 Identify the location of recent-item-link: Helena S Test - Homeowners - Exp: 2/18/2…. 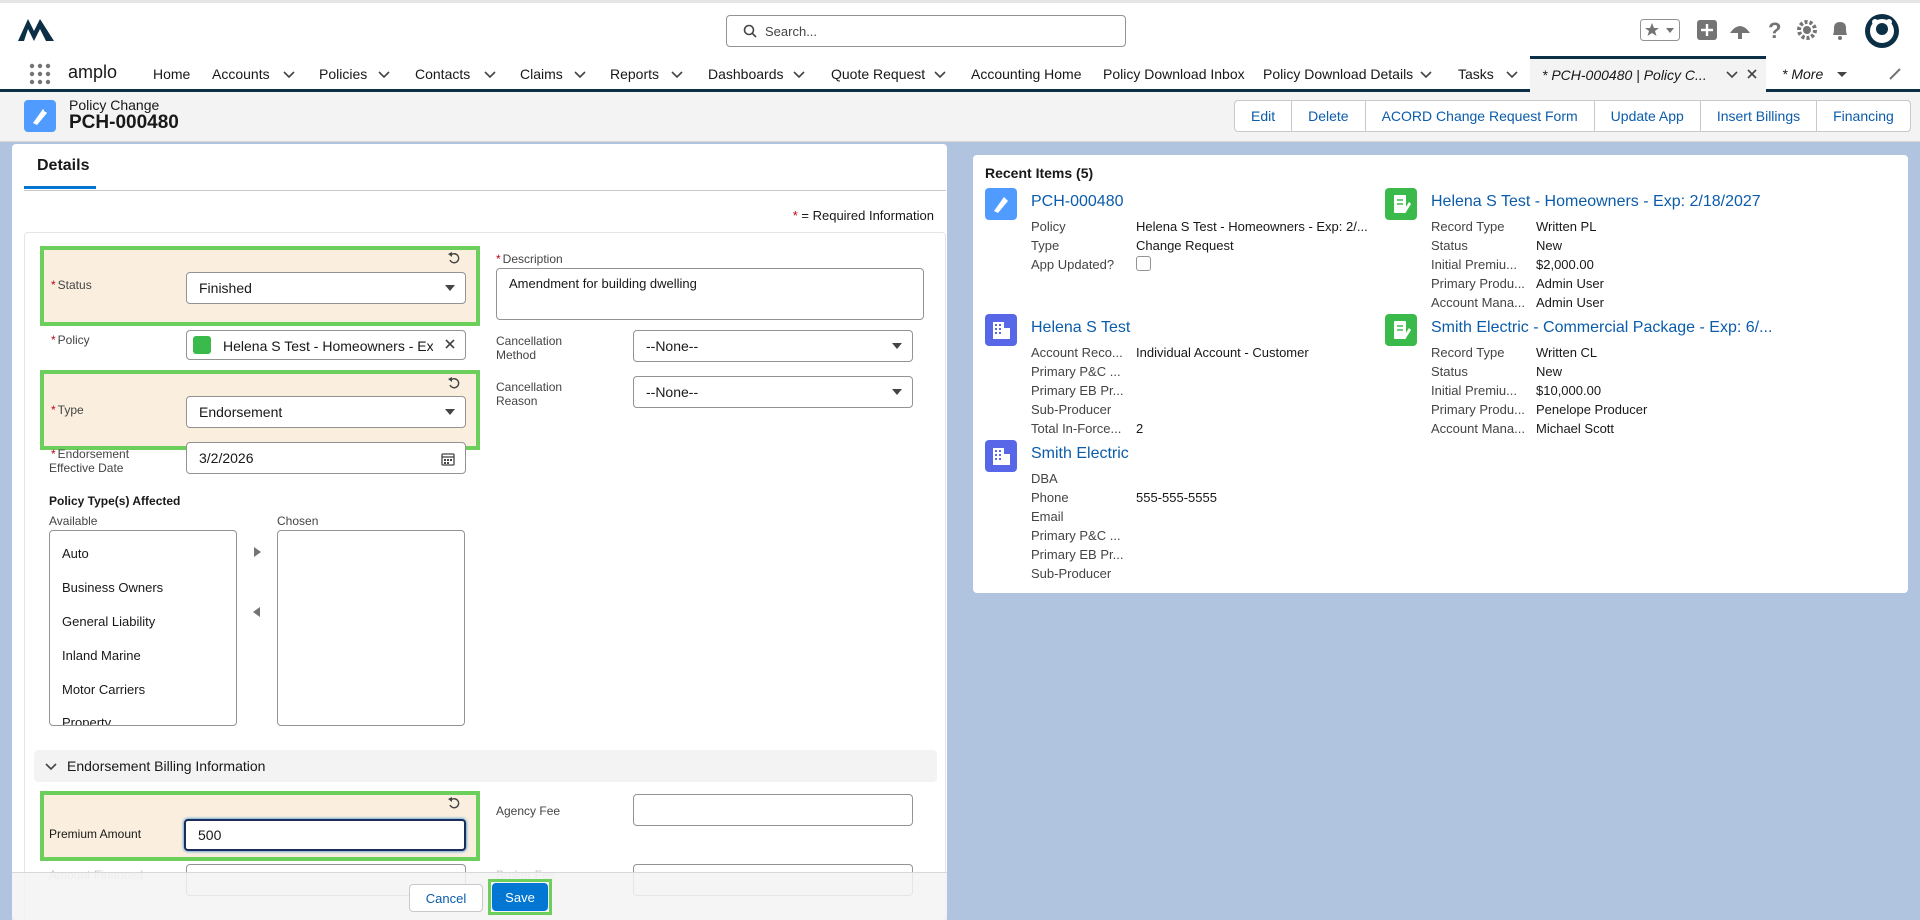
(1596, 202).